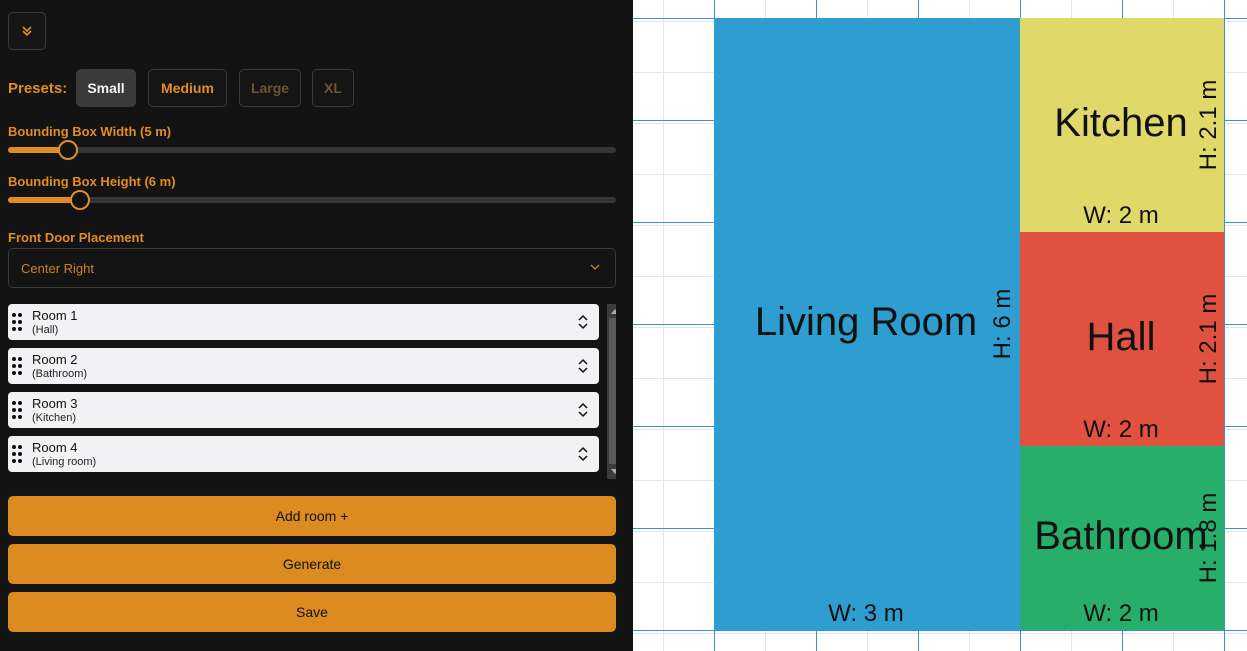 The height and width of the screenshot is (651, 1247). Describe the element at coordinates (1002, 324) in the screenshot. I see `living-room-height: H: 6 m` at that location.